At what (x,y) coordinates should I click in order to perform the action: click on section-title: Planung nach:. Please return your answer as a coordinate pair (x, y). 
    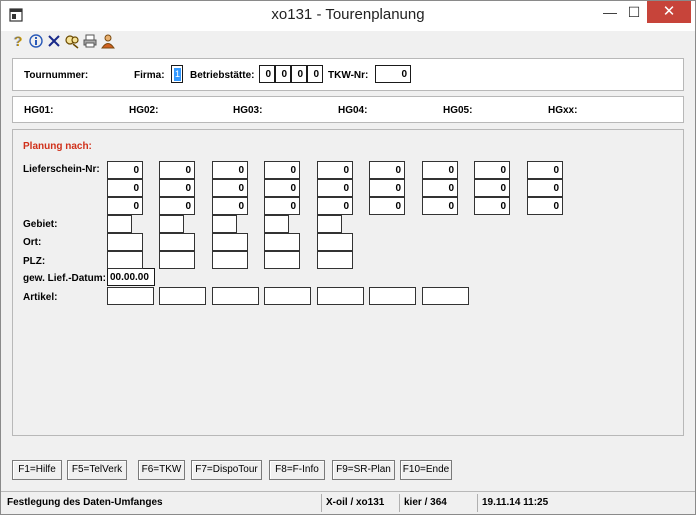
    Looking at the image, I should click on (57, 146).